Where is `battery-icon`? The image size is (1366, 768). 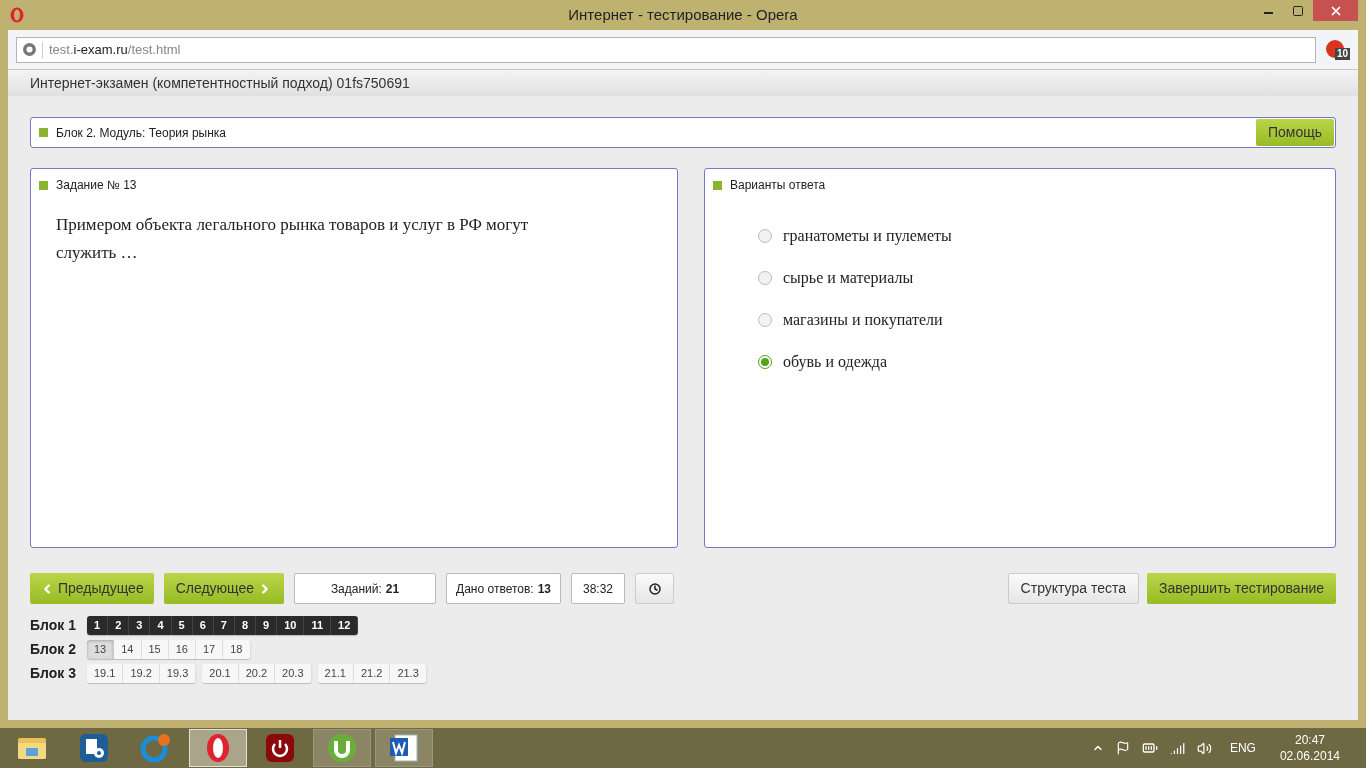 battery-icon is located at coordinates (1149, 748).